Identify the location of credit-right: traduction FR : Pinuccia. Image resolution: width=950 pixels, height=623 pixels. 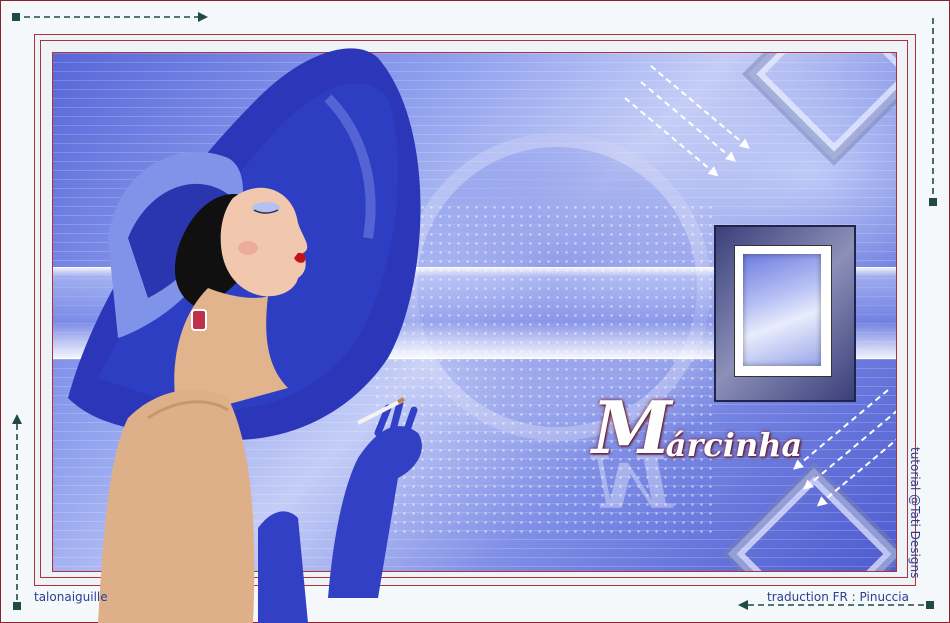
(838, 597).